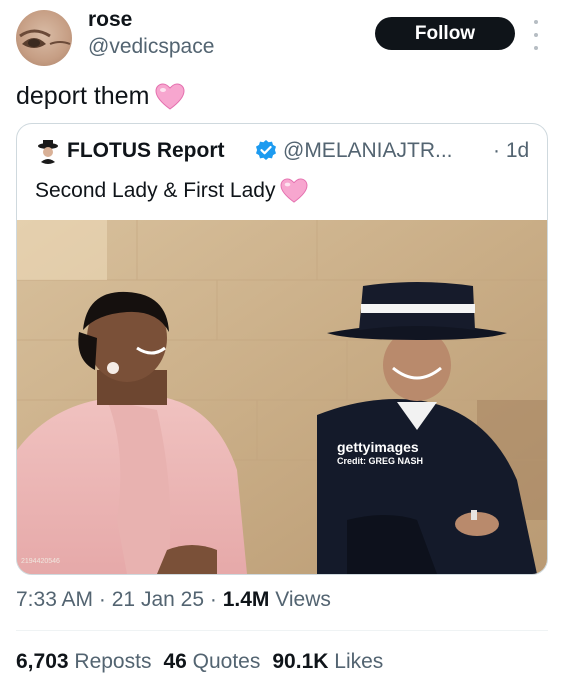  Describe the element at coordinates (113, 661) in the screenshot. I see `reposts-label: Reposts` at that location.